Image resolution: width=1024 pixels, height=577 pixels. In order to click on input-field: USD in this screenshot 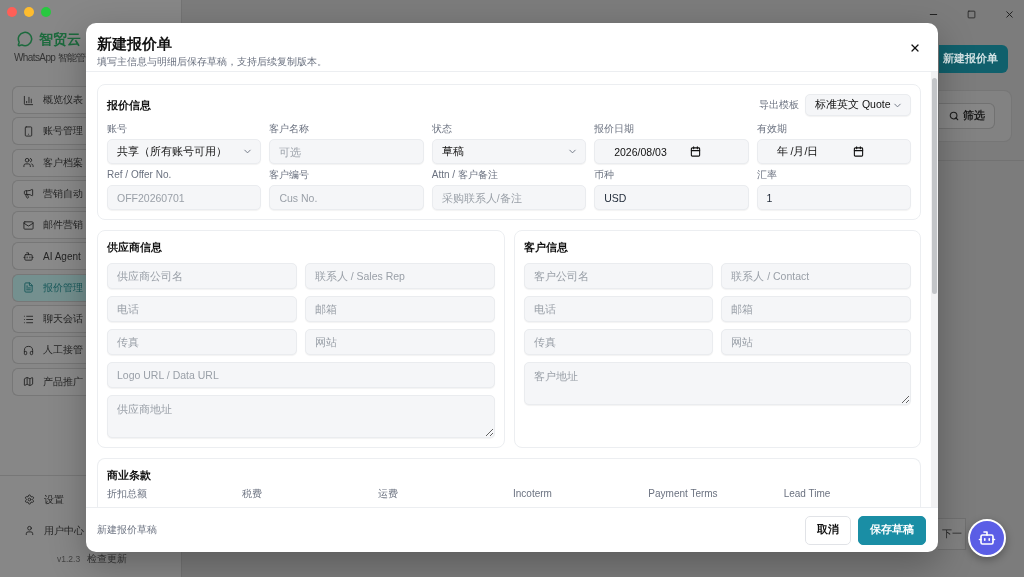, I will do `click(671, 197)`.